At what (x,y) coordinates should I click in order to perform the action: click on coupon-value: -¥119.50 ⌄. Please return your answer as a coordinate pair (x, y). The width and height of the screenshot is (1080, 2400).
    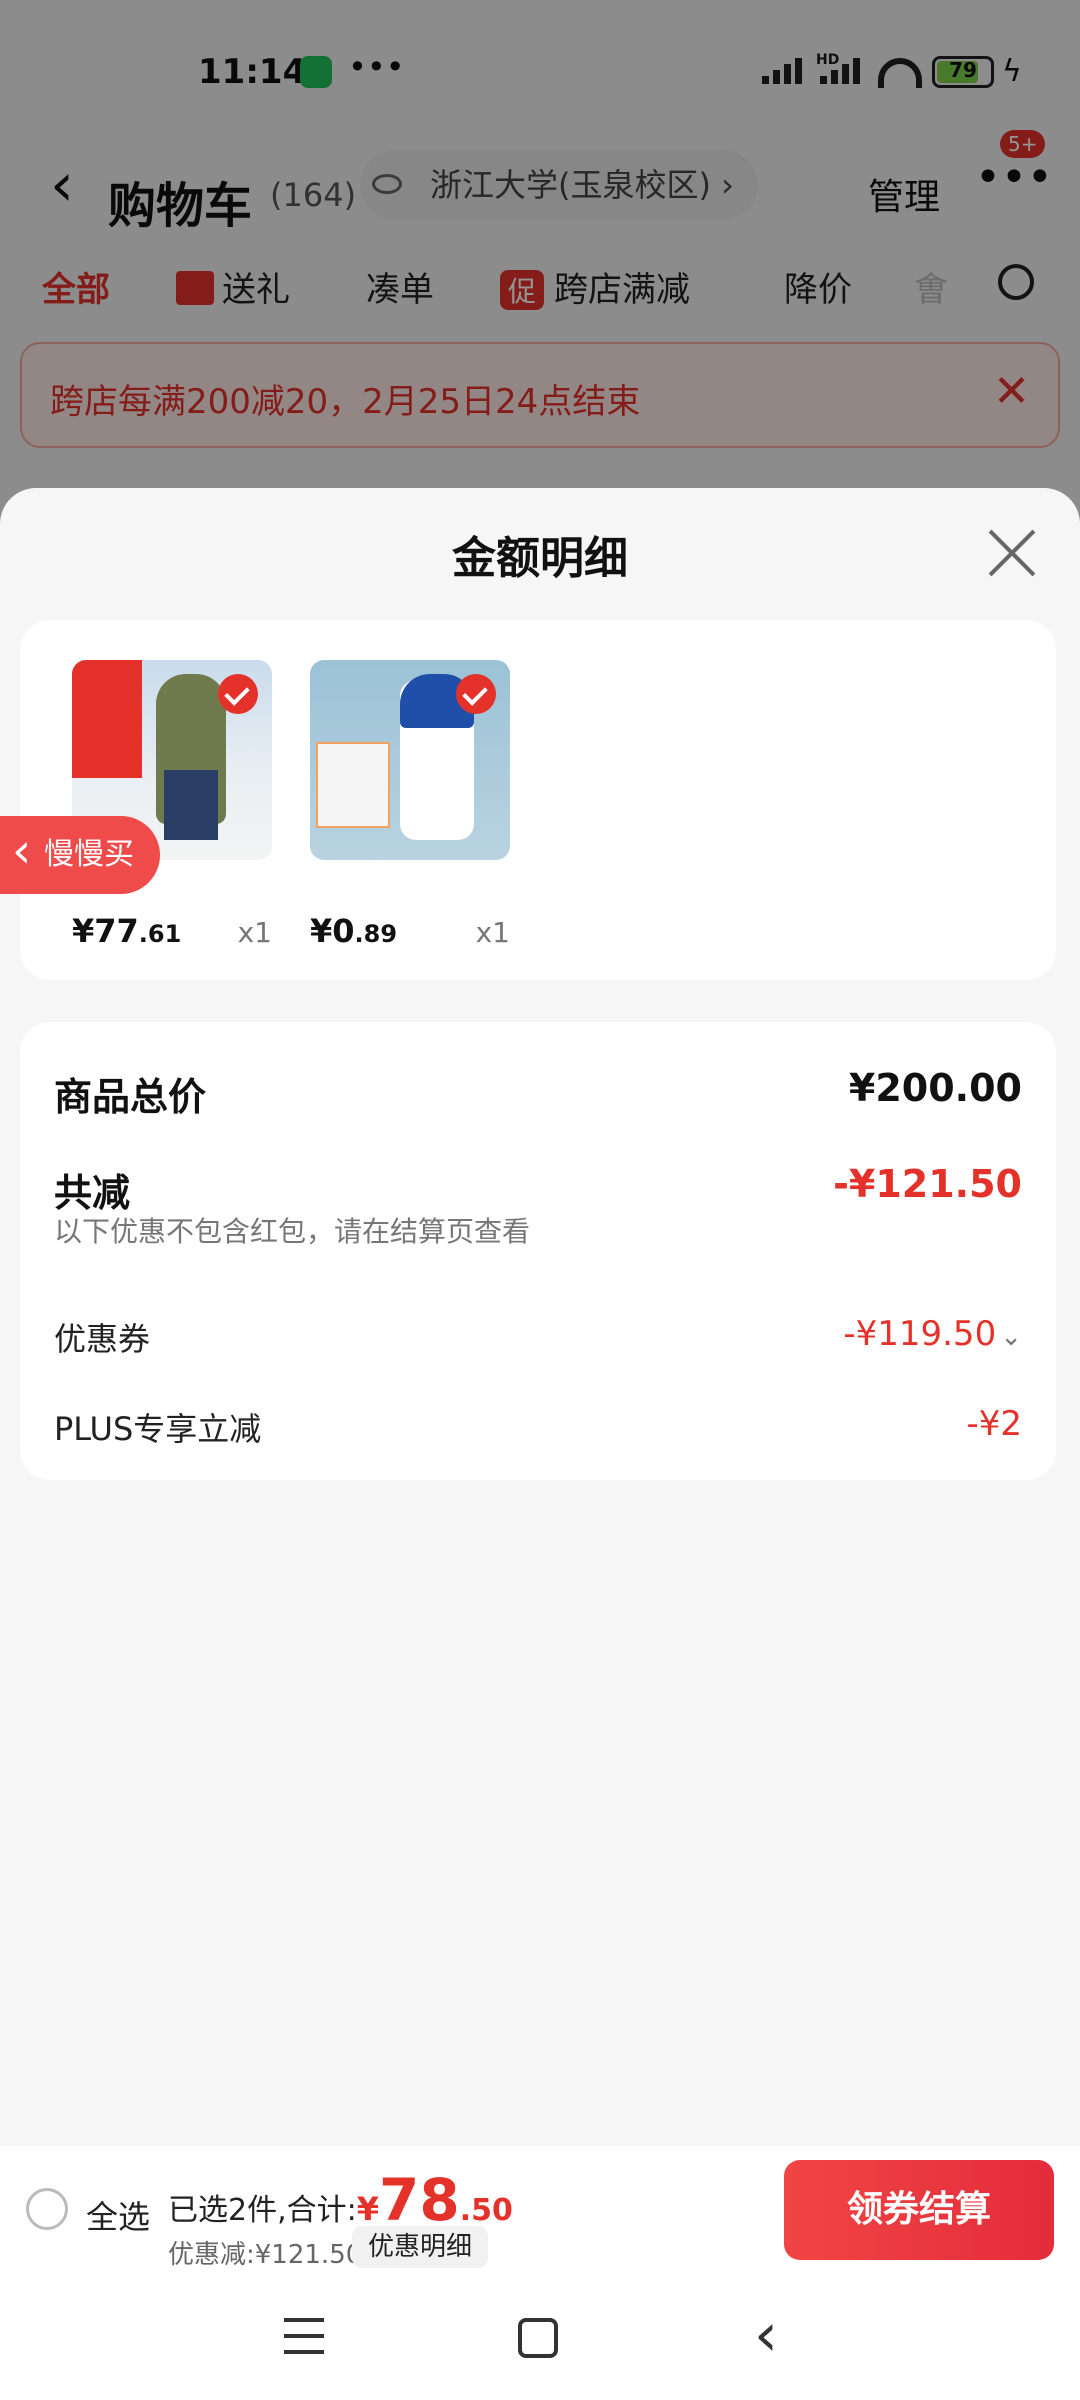
    Looking at the image, I should click on (932, 1334).